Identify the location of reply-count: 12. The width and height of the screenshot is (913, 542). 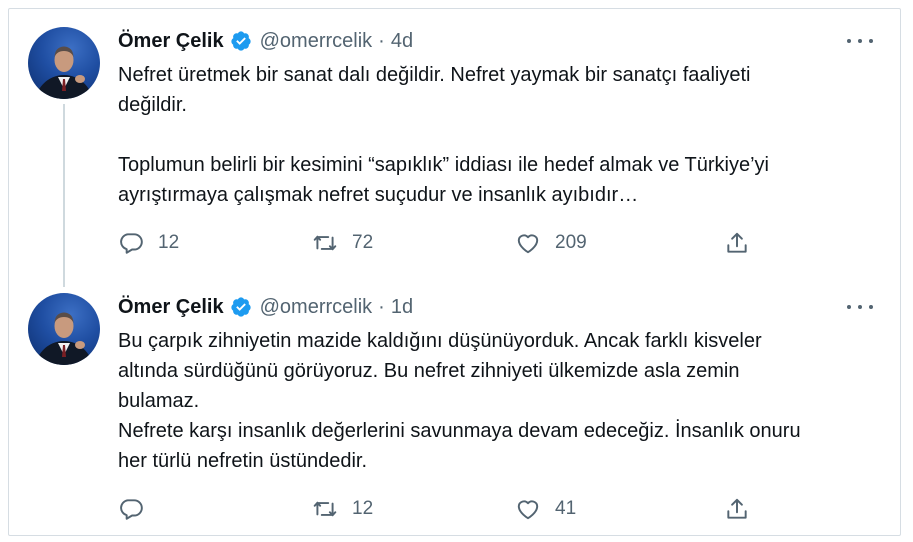
(169, 242).